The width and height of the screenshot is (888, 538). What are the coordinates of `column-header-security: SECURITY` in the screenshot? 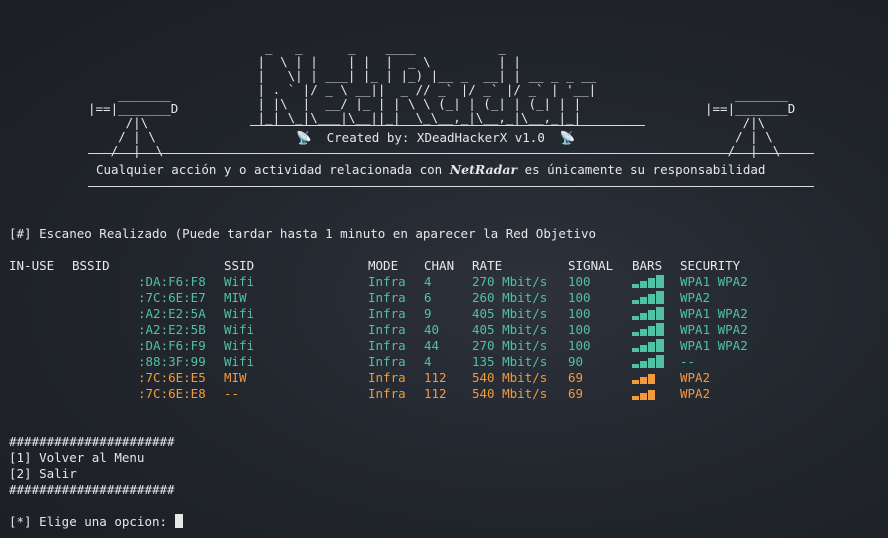 It's located at (710, 265).